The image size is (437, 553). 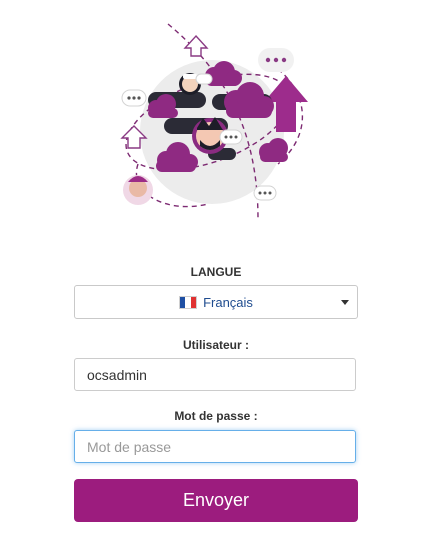 I want to click on password-input, so click(x=215, y=446).